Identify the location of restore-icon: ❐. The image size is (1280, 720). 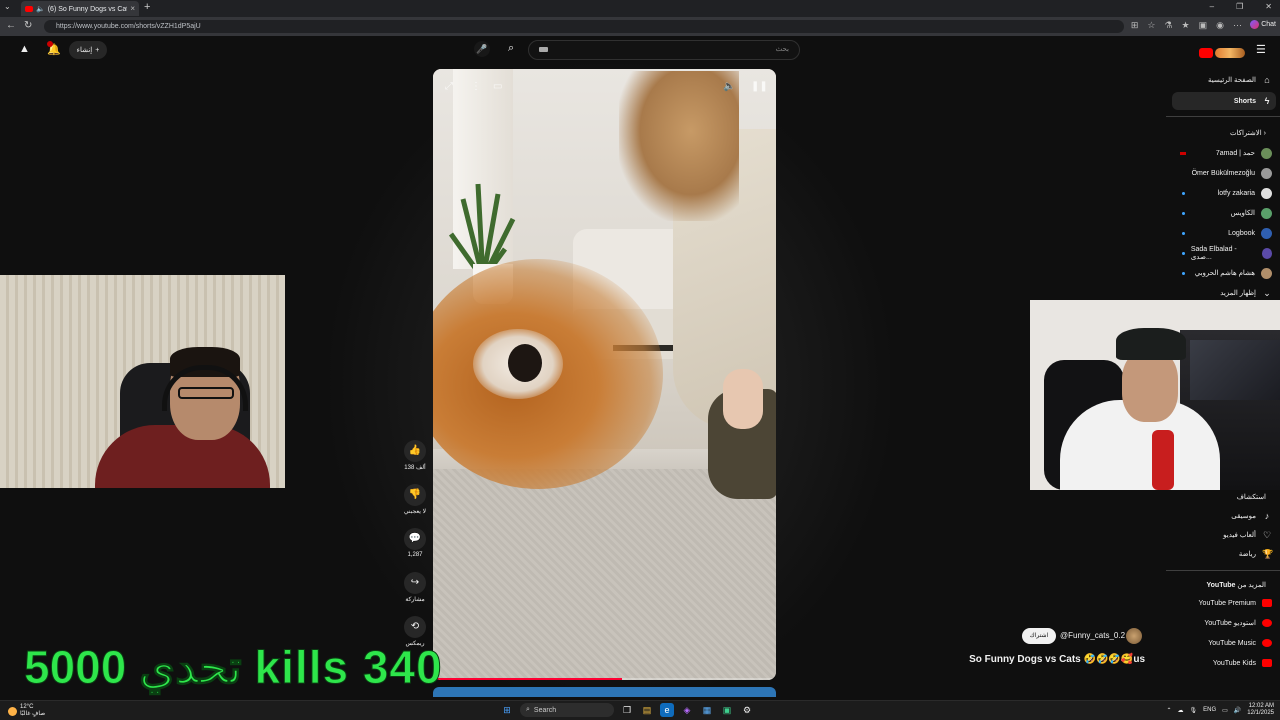
(1239, 6).